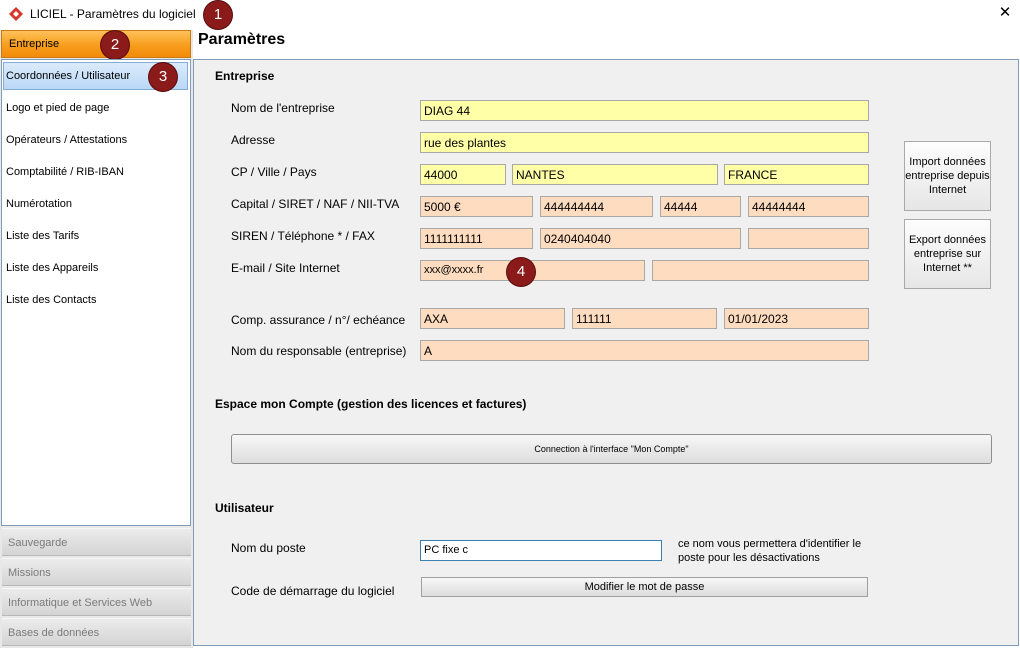 The height and width of the screenshot is (648, 1020). What do you see at coordinates (115, 45) in the screenshot?
I see `step-badge: 2` at bounding box center [115, 45].